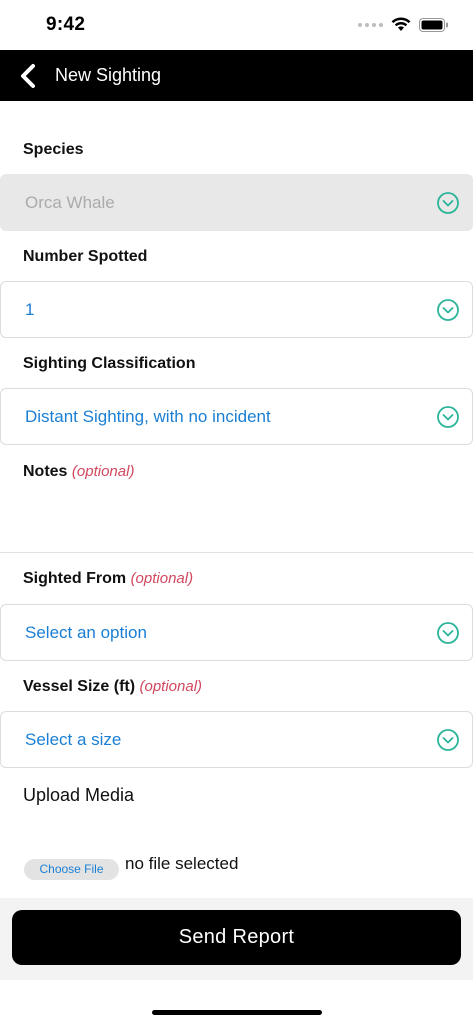 The height and width of the screenshot is (1024, 473). Describe the element at coordinates (236, 520) in the screenshot. I see `notes-textarea` at that location.